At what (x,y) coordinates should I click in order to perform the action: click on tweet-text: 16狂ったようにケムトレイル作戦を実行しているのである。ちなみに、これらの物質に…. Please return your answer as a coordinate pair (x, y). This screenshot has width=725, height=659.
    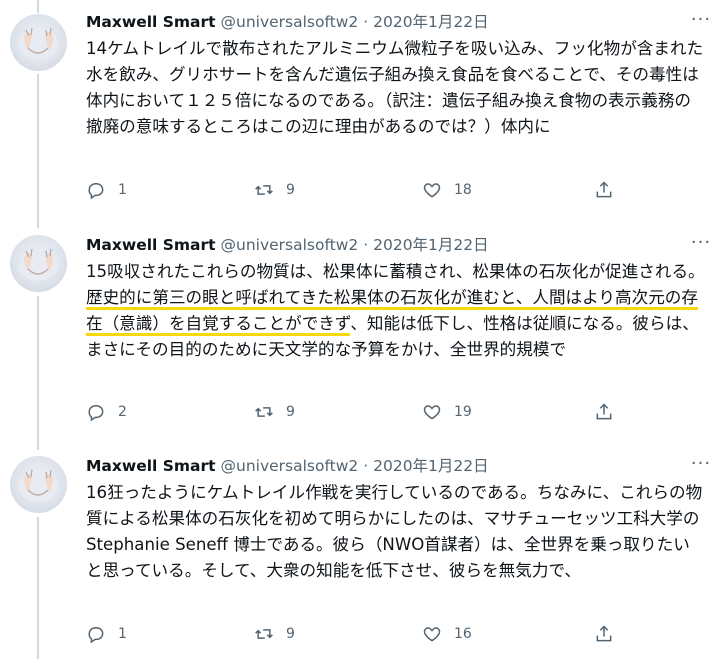
    Looking at the image, I should click on (396, 532).